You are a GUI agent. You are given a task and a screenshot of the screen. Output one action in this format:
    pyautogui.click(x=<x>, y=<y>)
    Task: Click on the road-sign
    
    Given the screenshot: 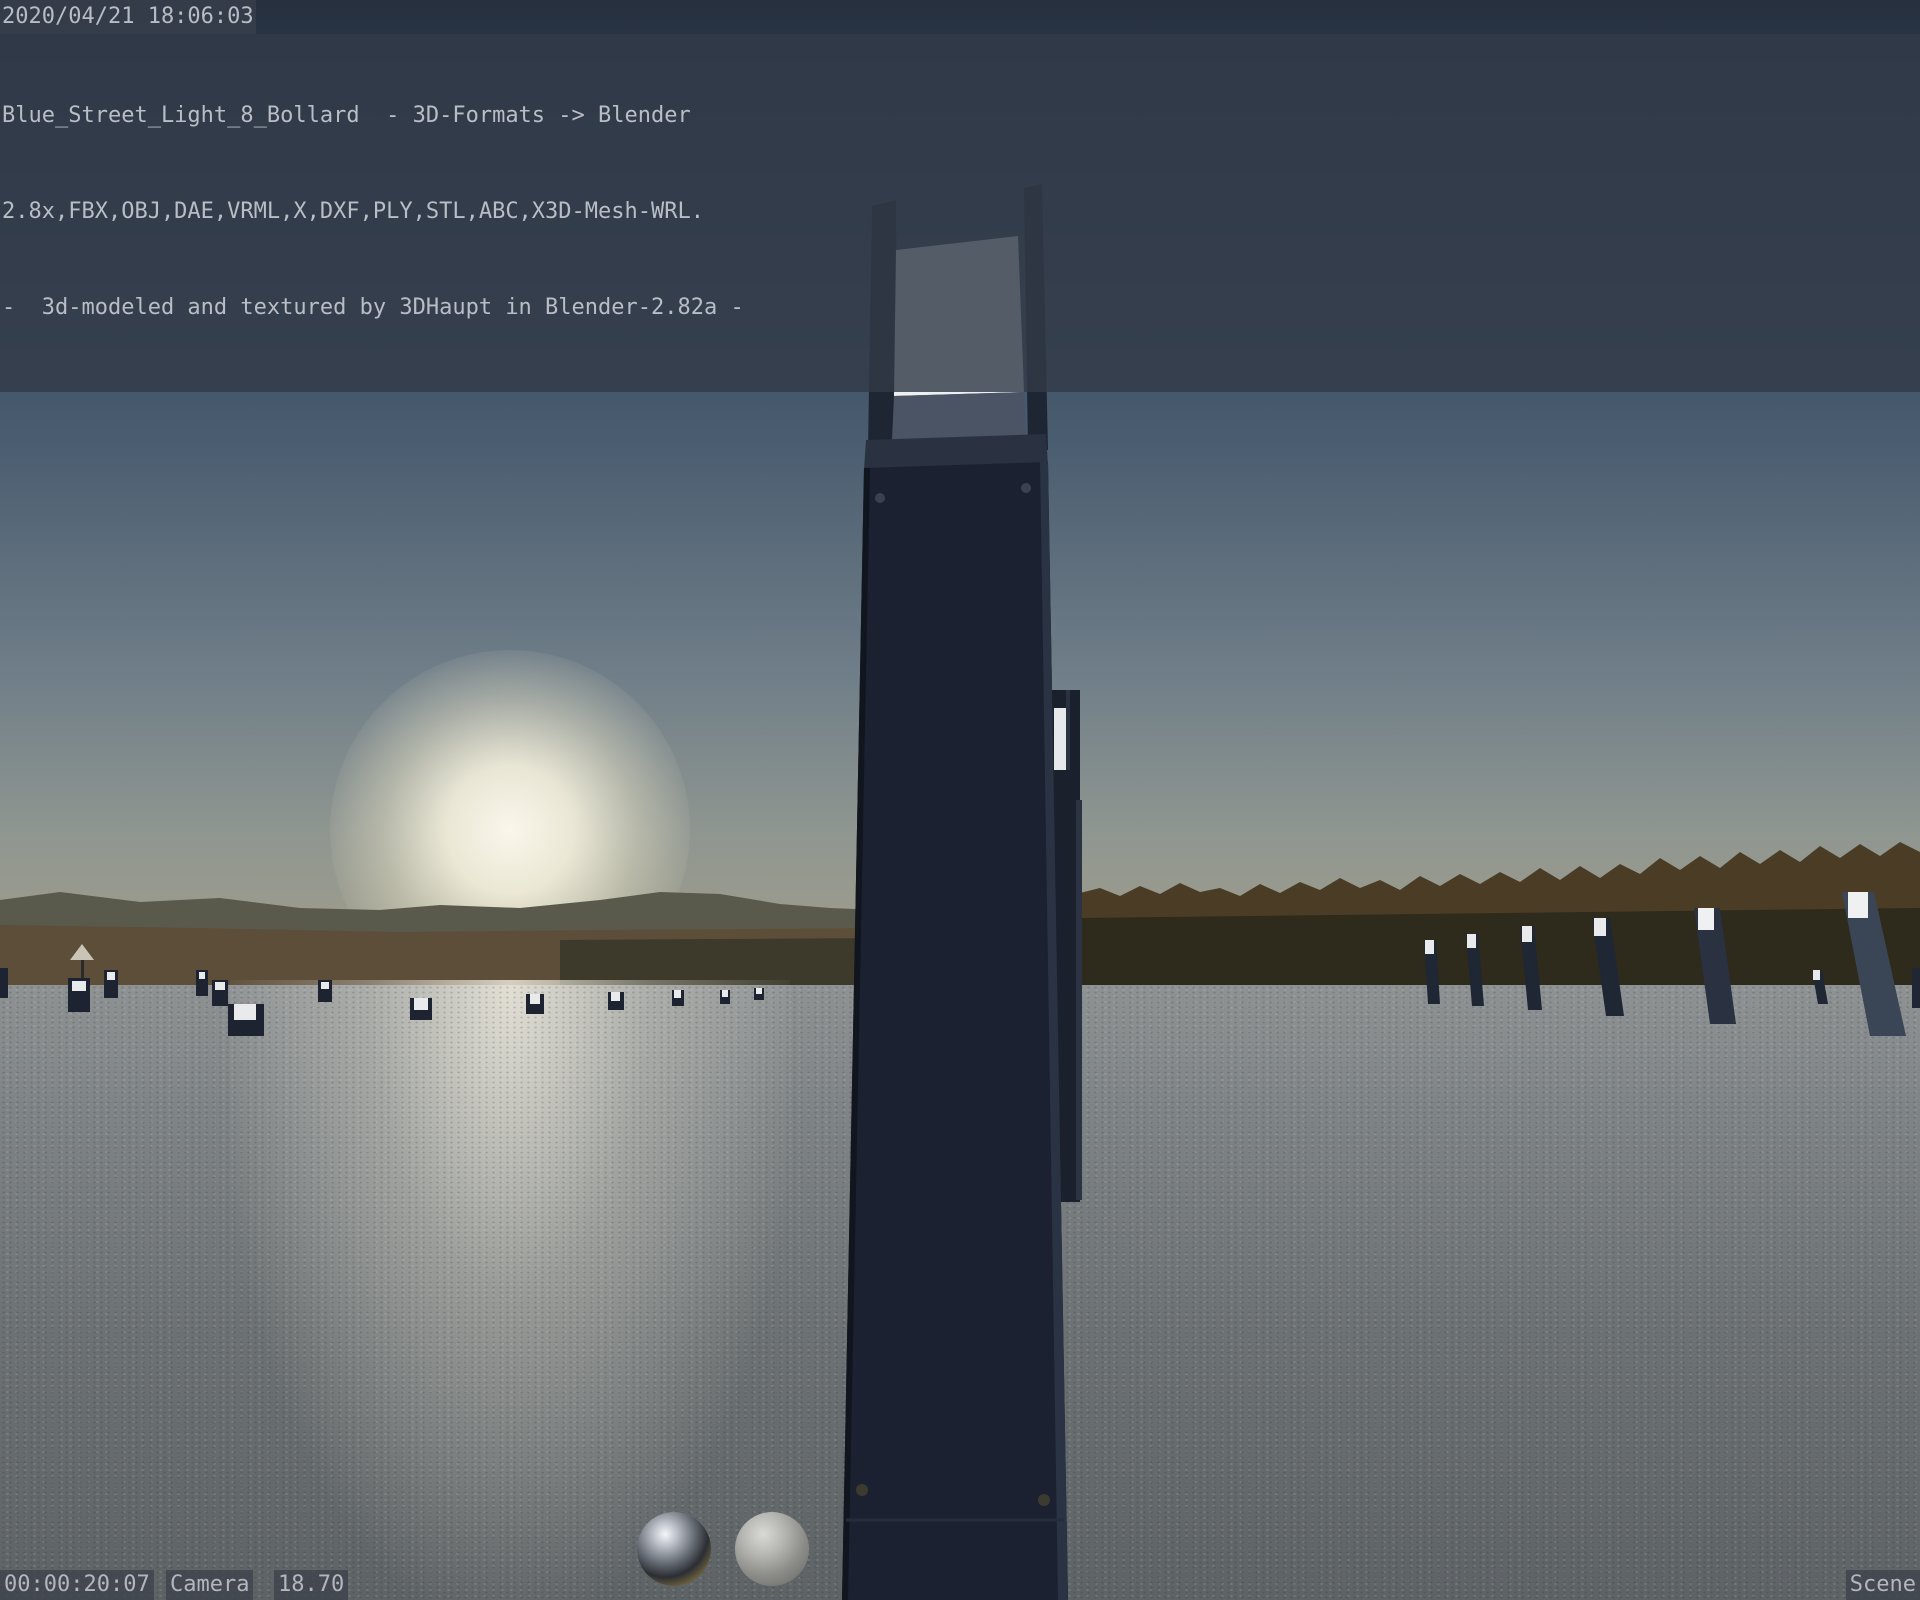 What is the action you would take?
    pyautogui.click(x=82, y=961)
    